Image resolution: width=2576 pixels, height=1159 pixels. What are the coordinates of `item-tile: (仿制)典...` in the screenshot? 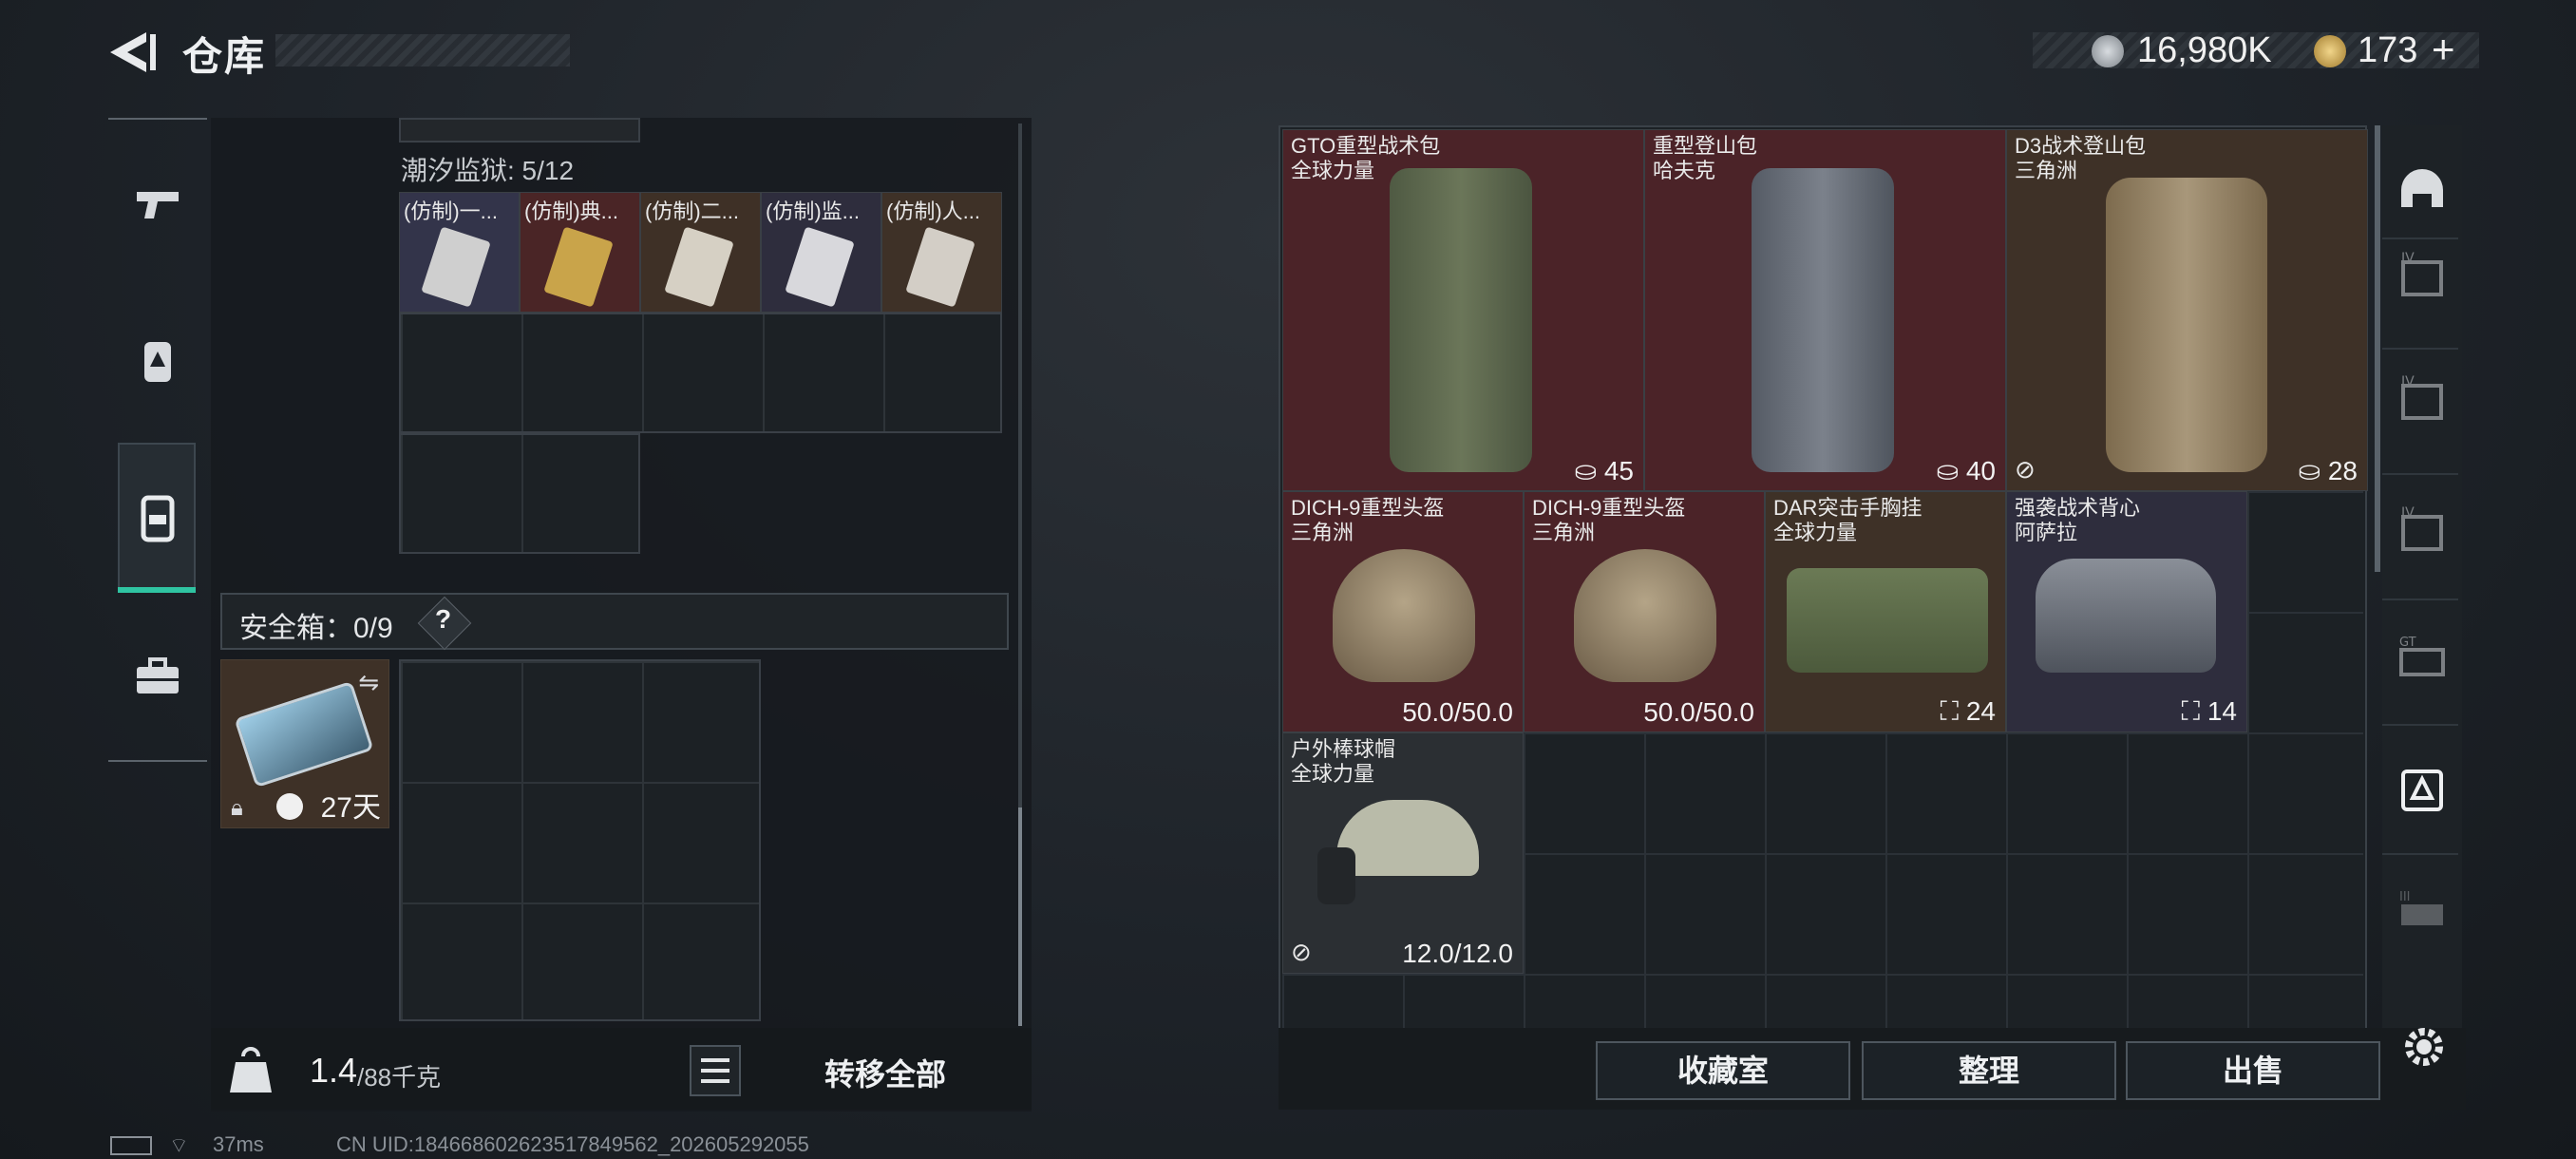 It's located at (580, 252).